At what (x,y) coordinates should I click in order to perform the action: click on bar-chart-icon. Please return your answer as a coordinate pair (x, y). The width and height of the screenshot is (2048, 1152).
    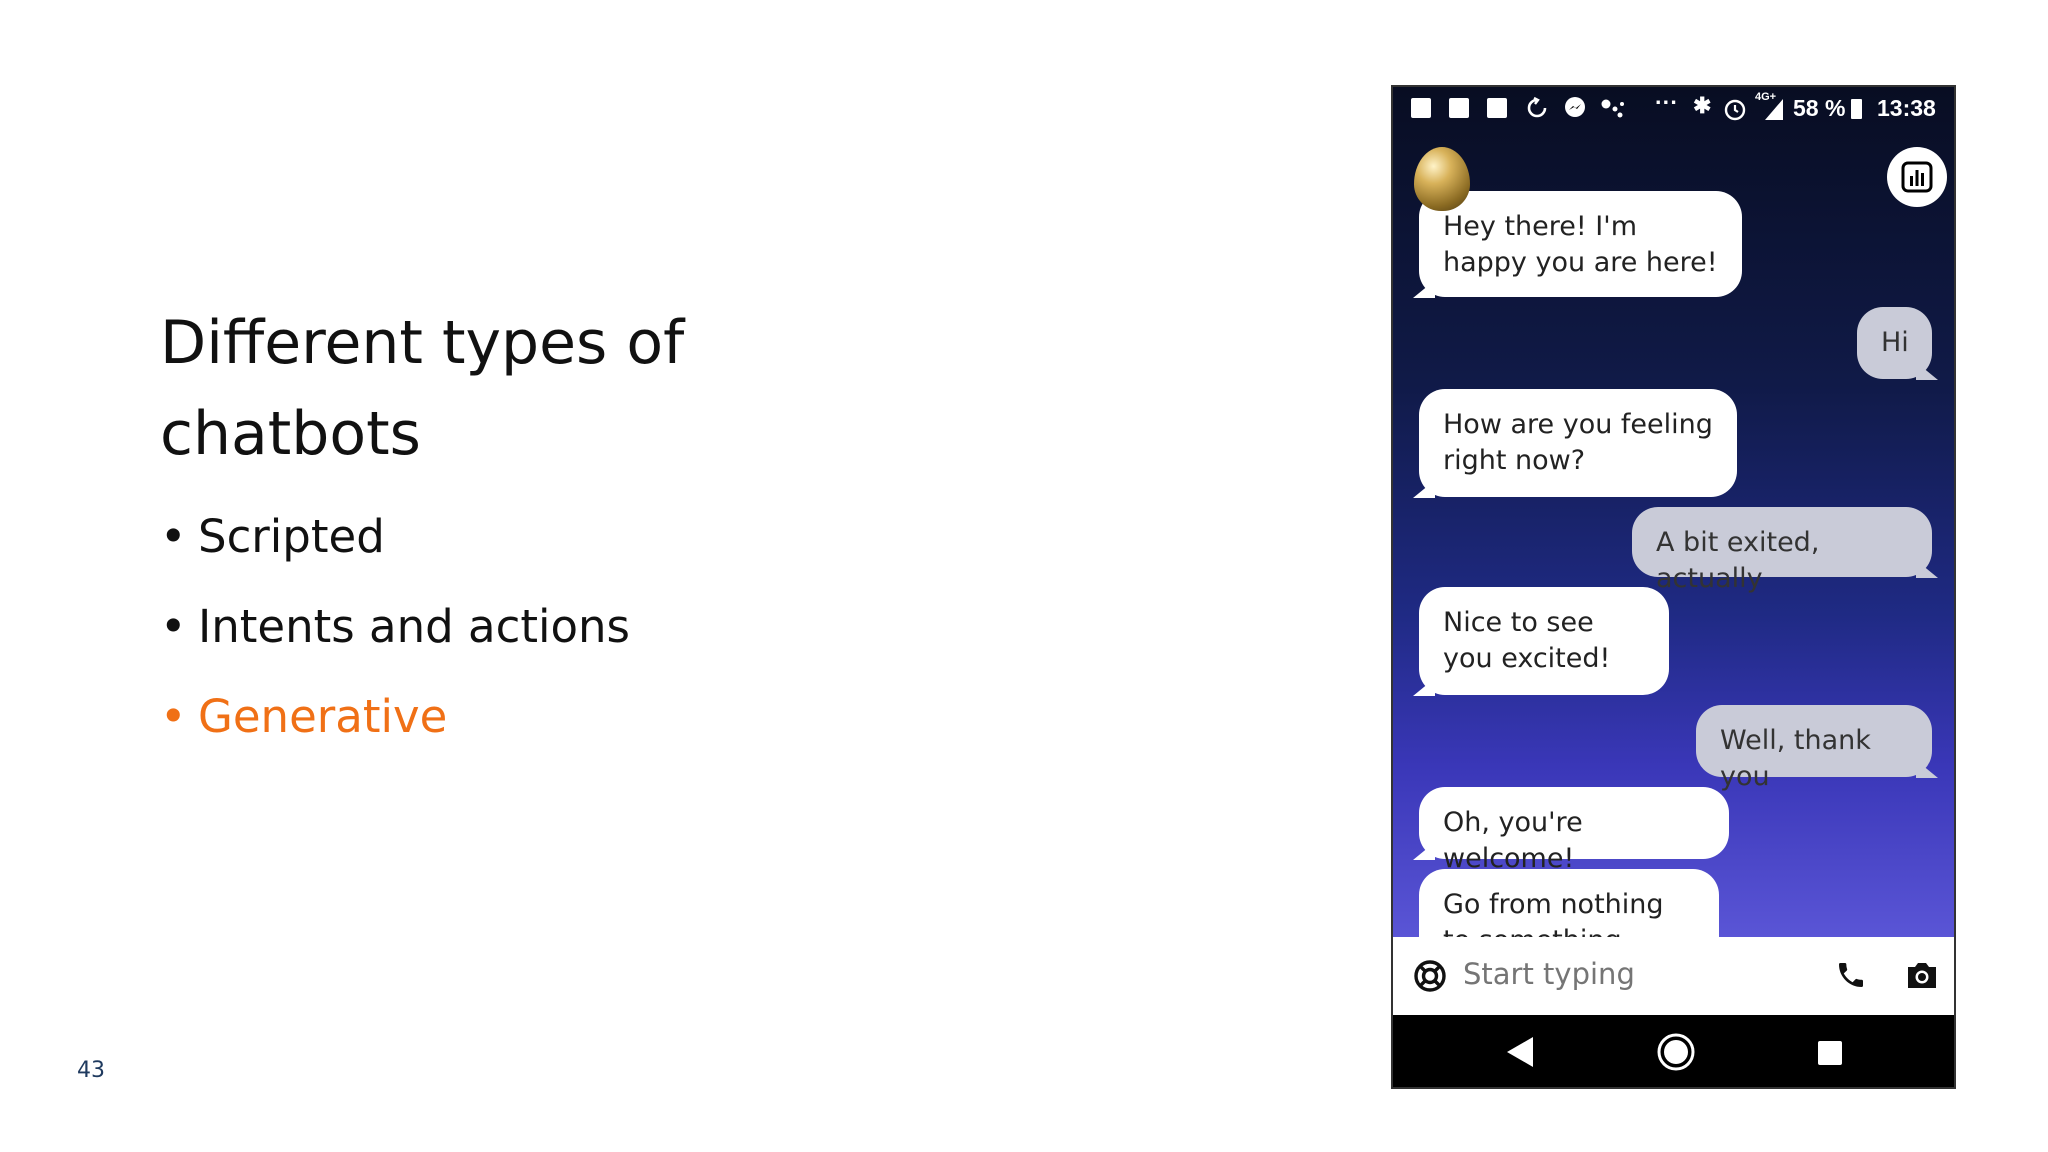
    Looking at the image, I should click on (1917, 177).